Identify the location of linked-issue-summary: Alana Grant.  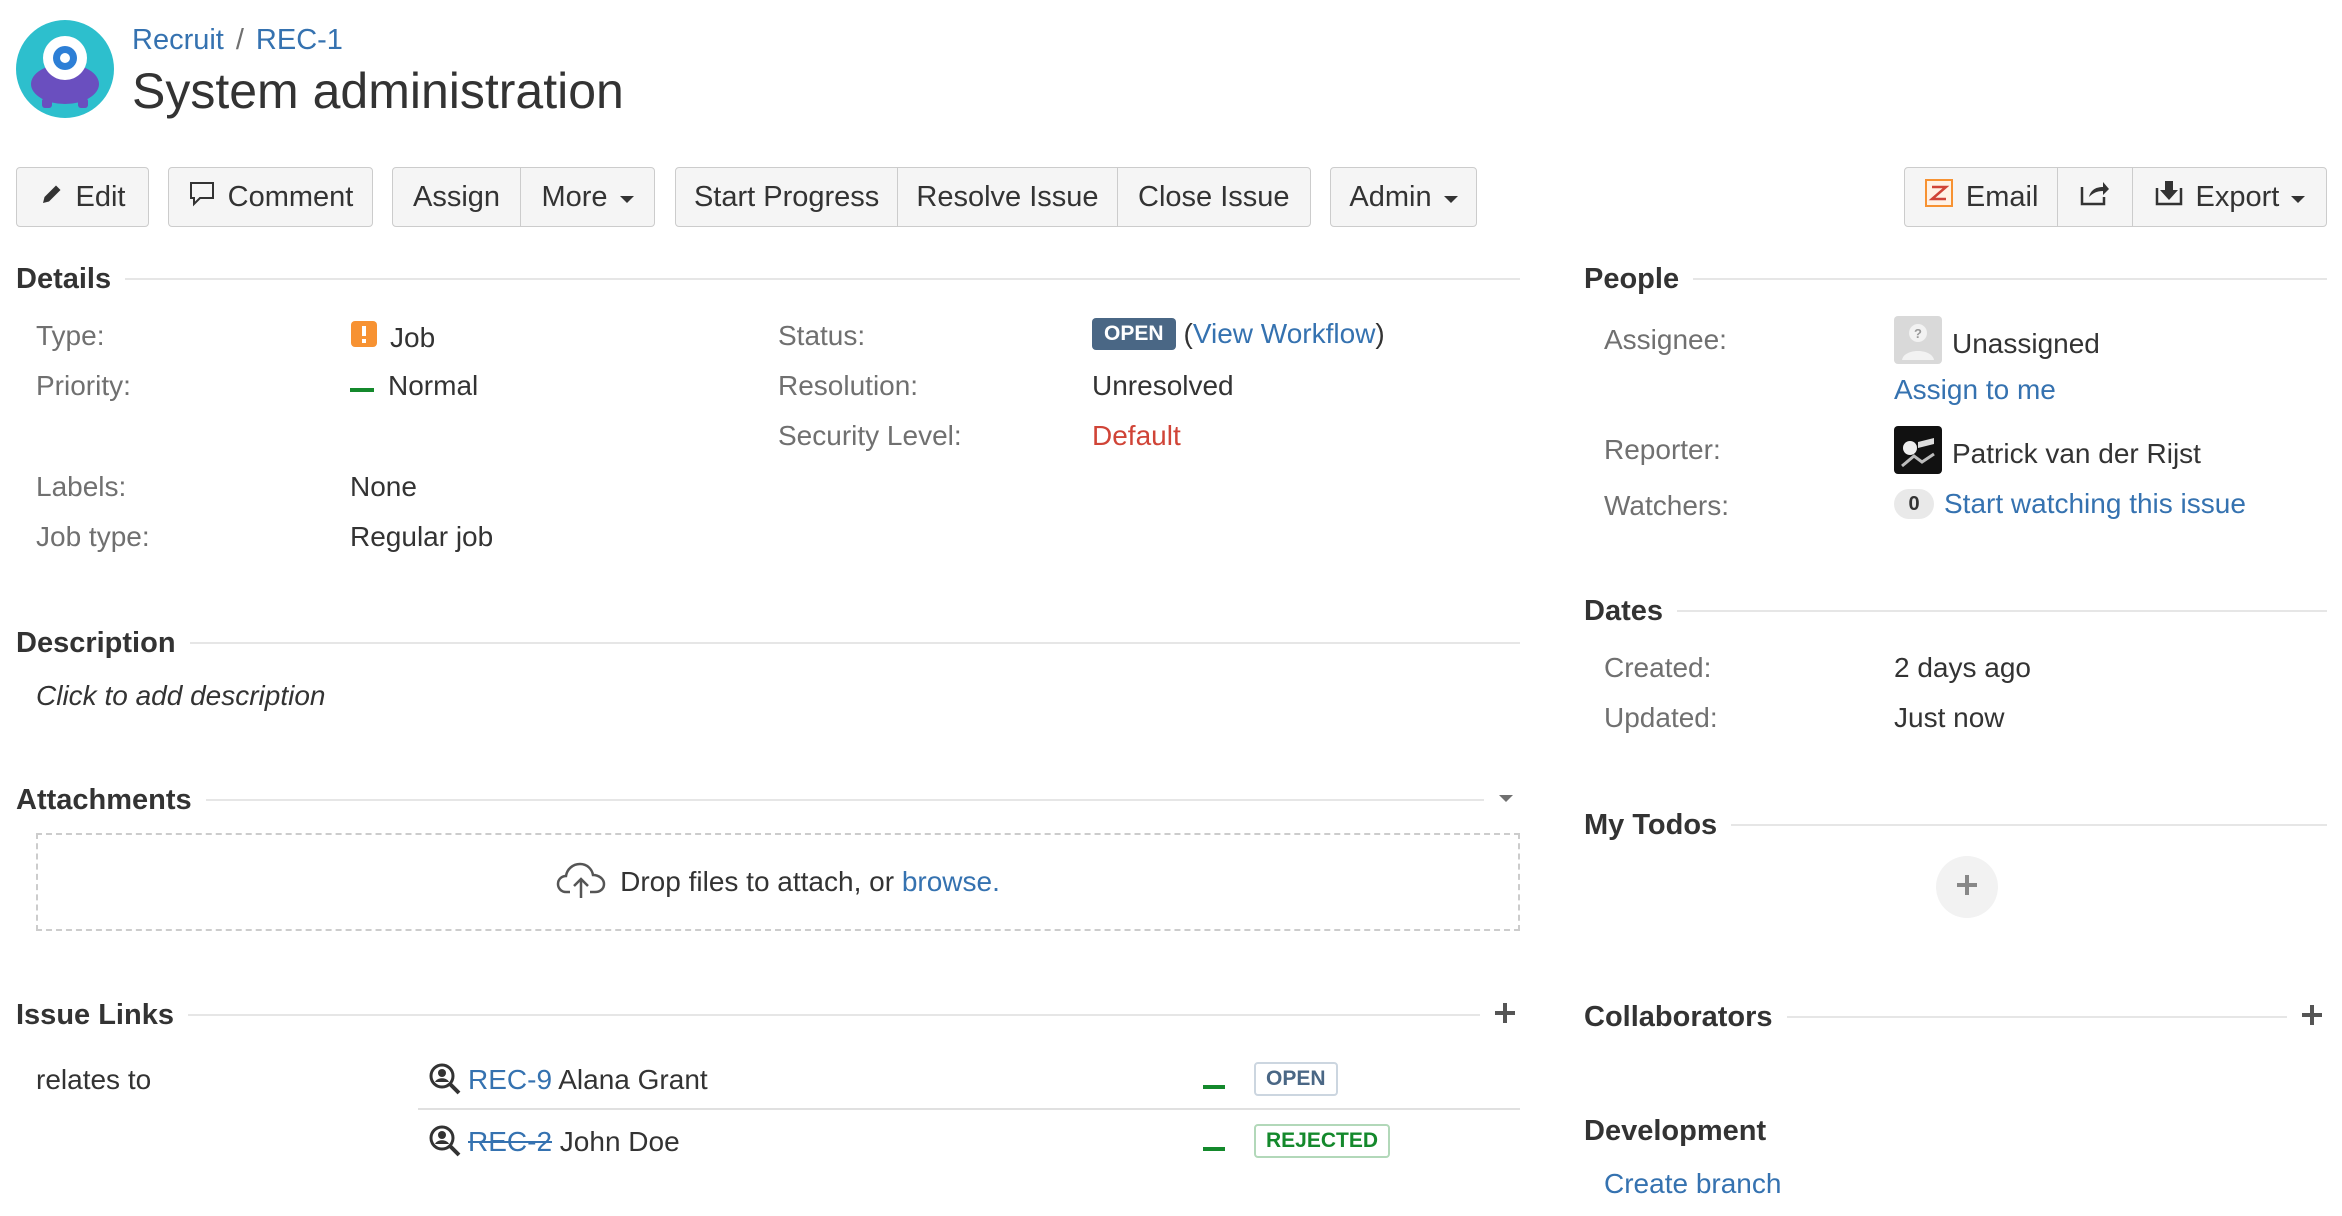
(632, 1079).